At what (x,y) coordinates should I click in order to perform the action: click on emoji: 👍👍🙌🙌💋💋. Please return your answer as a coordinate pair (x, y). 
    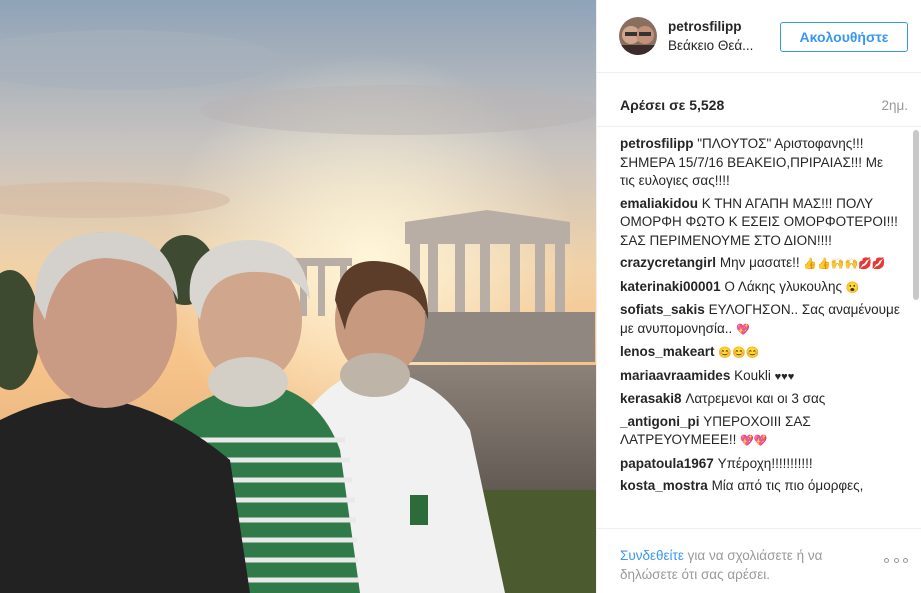
    Looking at the image, I should click on (844, 264).